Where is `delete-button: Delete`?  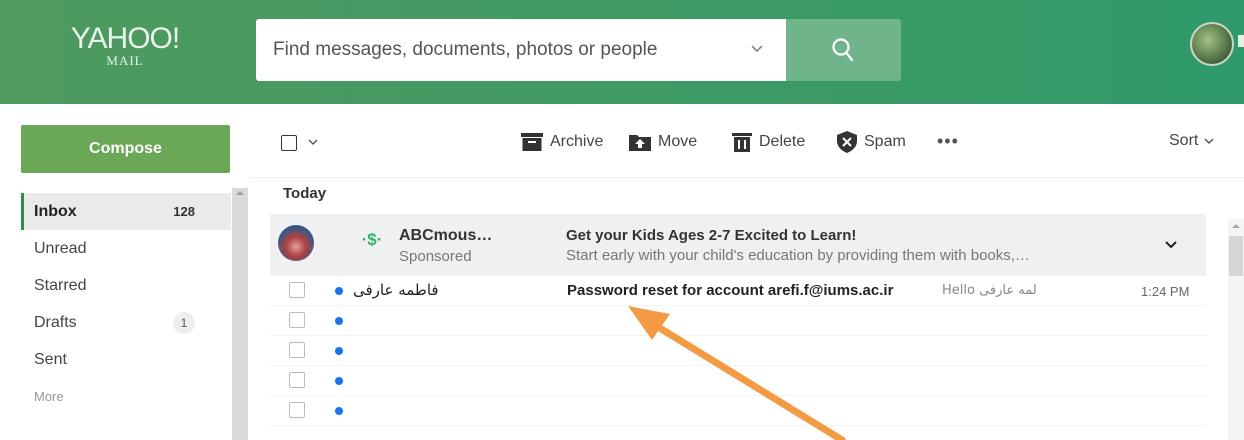 delete-button: Delete is located at coordinates (768, 142).